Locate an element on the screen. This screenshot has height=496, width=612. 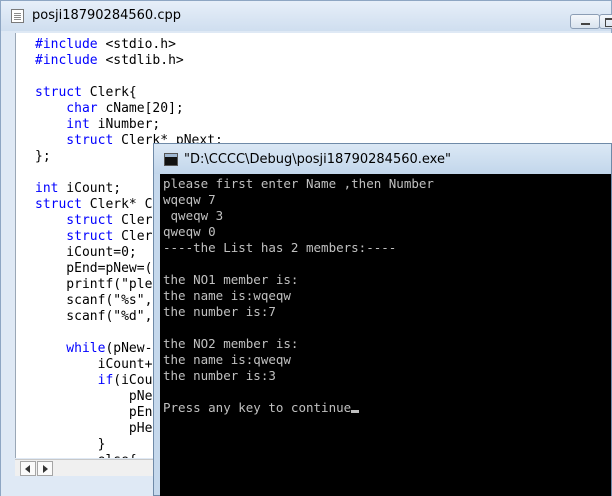
code-text: iCount+ is located at coordinates (94, 364).